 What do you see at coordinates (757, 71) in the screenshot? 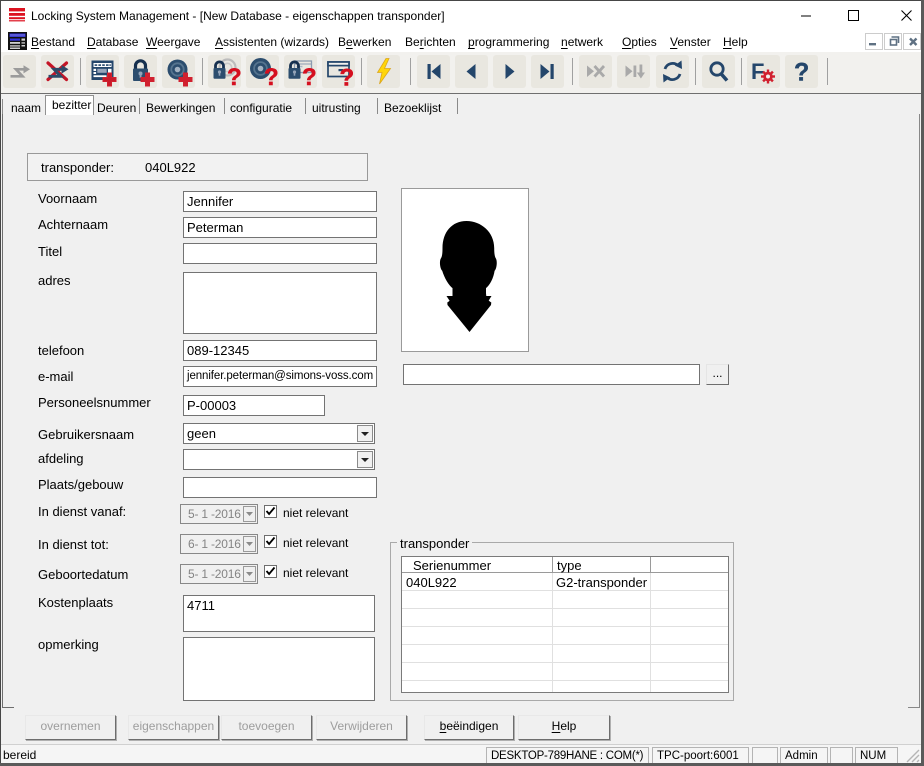
I see `svg-text: F` at bounding box center [757, 71].